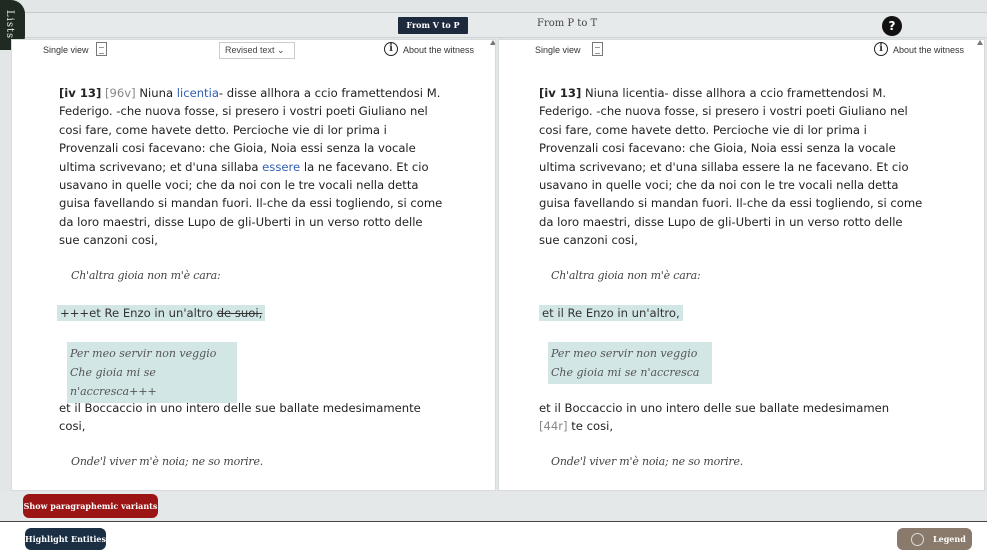  Describe the element at coordinates (493, 506) in the screenshot. I see `variants-bar: Show paragraphemic variants` at that location.